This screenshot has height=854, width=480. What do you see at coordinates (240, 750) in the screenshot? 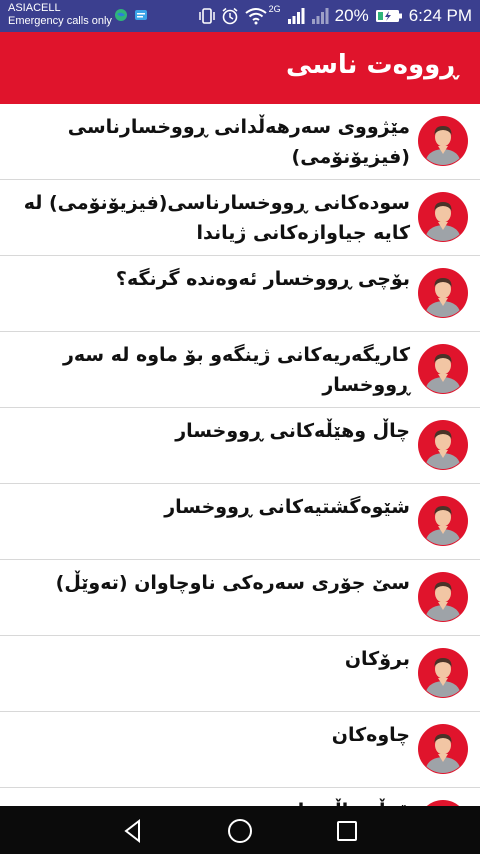
I see `list-item: چاوەکان` at bounding box center [240, 750].